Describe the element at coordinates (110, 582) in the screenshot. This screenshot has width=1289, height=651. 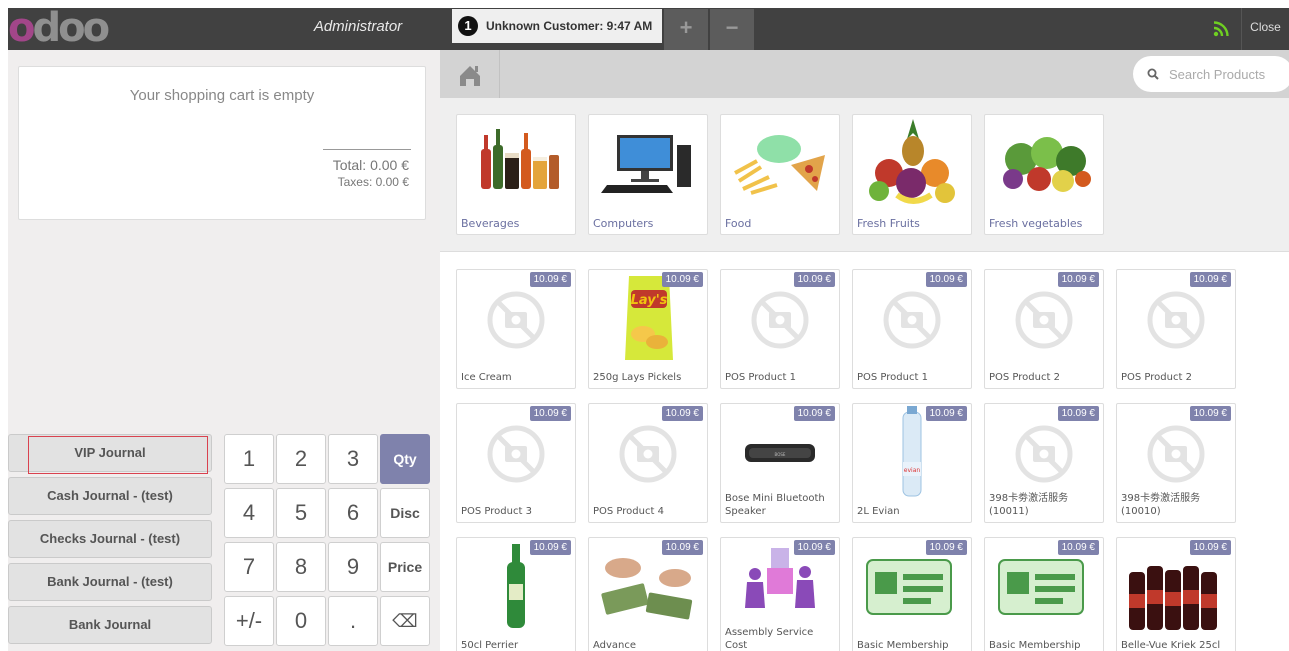
I see `payment-method-bank-journal-test: Bank Journal - (test)` at that location.